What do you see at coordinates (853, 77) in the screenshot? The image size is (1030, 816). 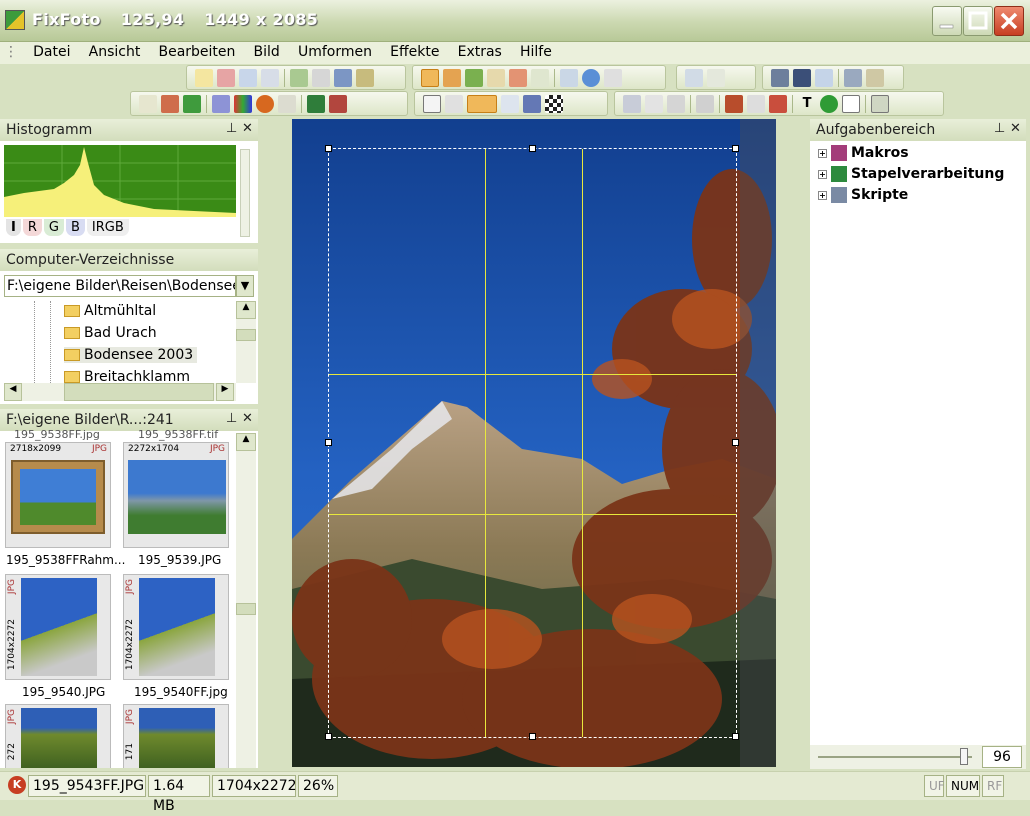 I see `slideshow-icon` at bounding box center [853, 77].